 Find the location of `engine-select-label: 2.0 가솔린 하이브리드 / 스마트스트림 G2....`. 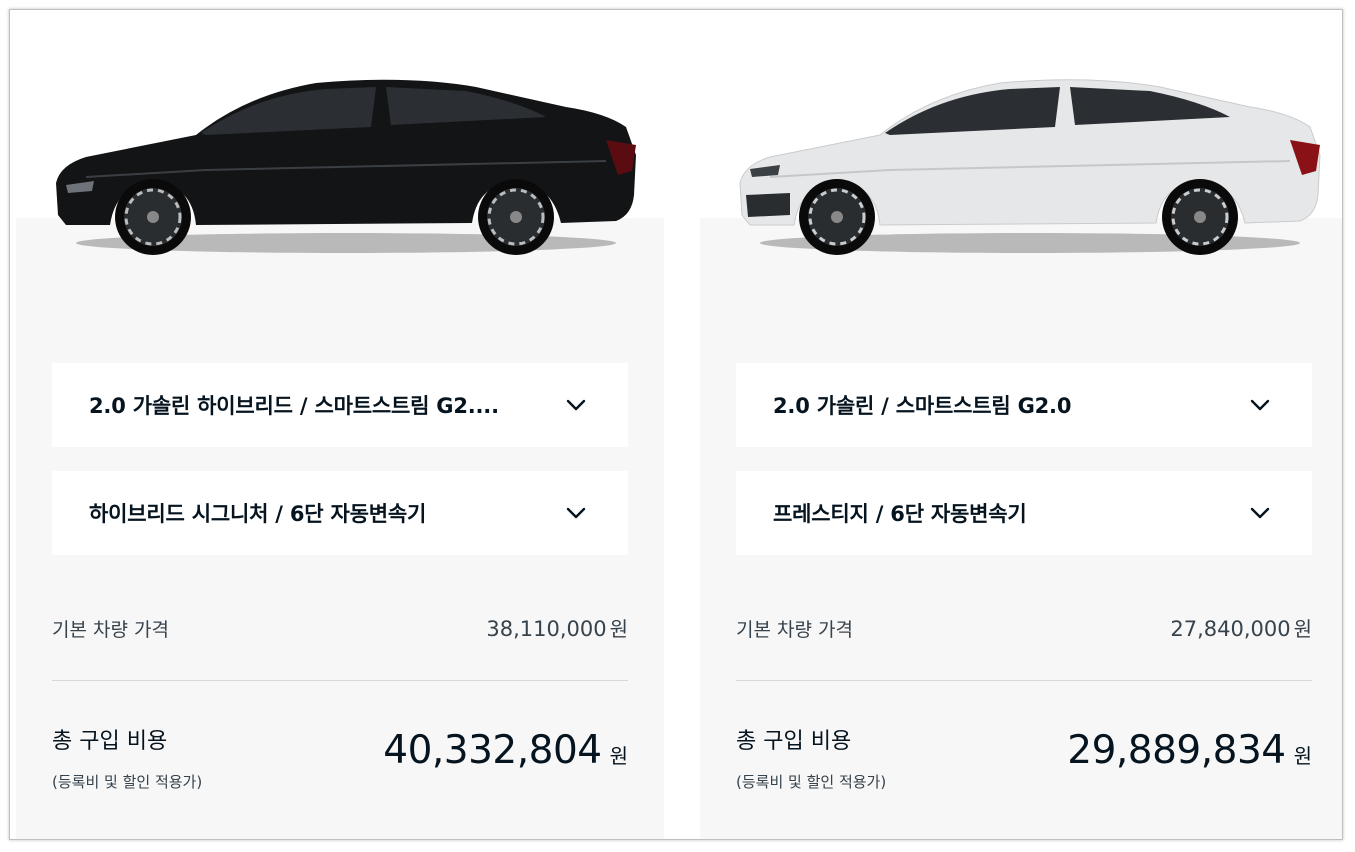

engine-select-label: 2.0 가솔린 하이브리드 / 스마트스트림 G2.... is located at coordinates (294, 406).